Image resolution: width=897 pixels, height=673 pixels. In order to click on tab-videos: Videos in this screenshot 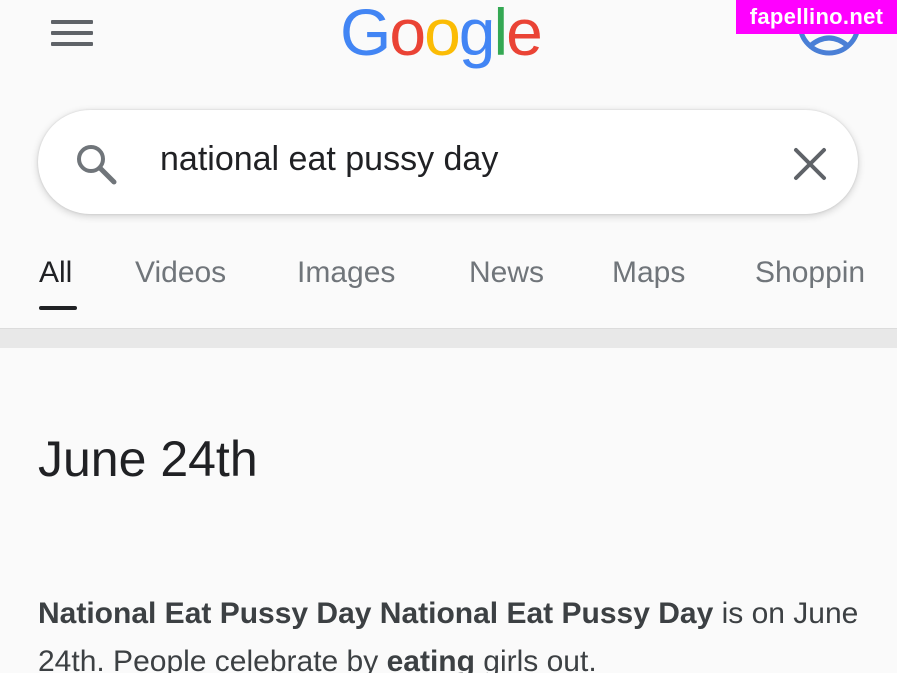, I will do `click(180, 273)`.